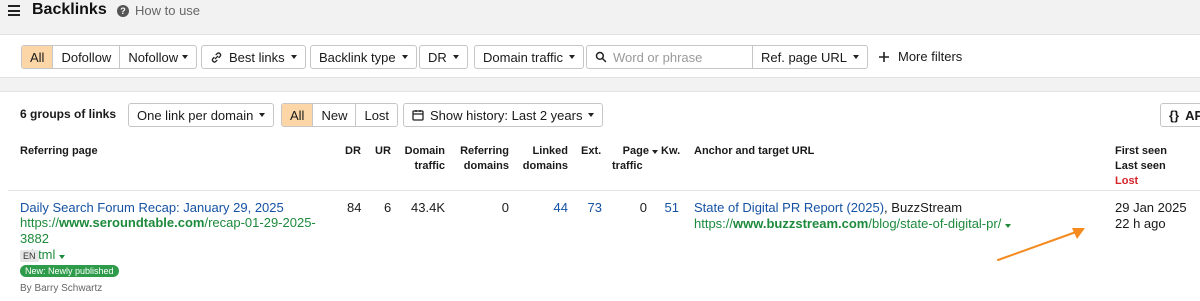 The height and width of the screenshot is (301, 1200). Describe the element at coordinates (1174, 115) in the screenshot. I see `code-braces-icon: {}` at that location.